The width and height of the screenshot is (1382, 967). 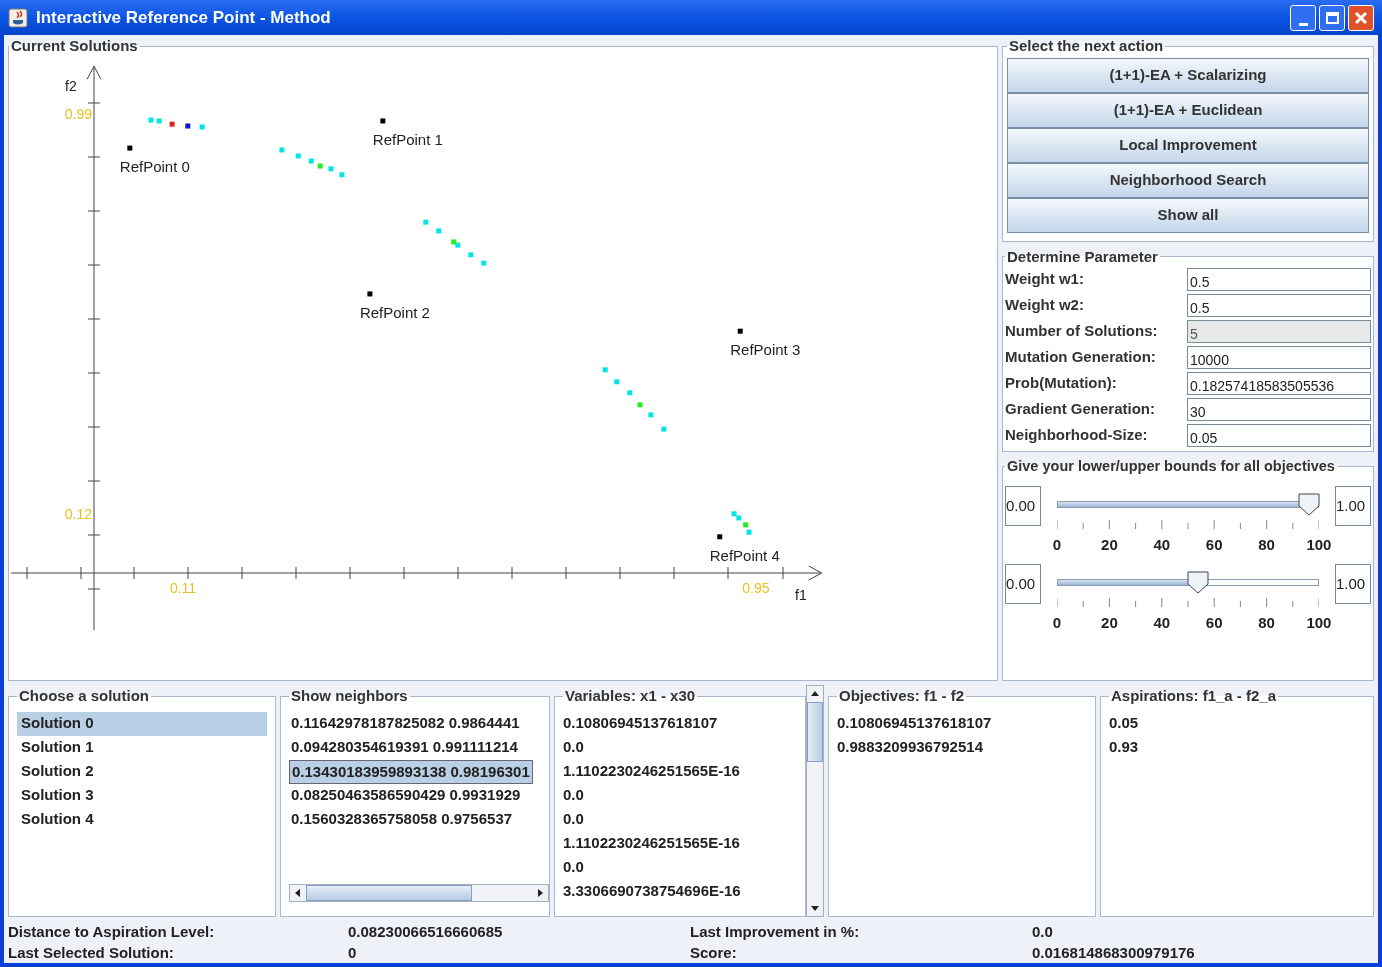 What do you see at coordinates (1077, 435) in the screenshot?
I see `parameter-label: Neighborhood-Size:` at bounding box center [1077, 435].